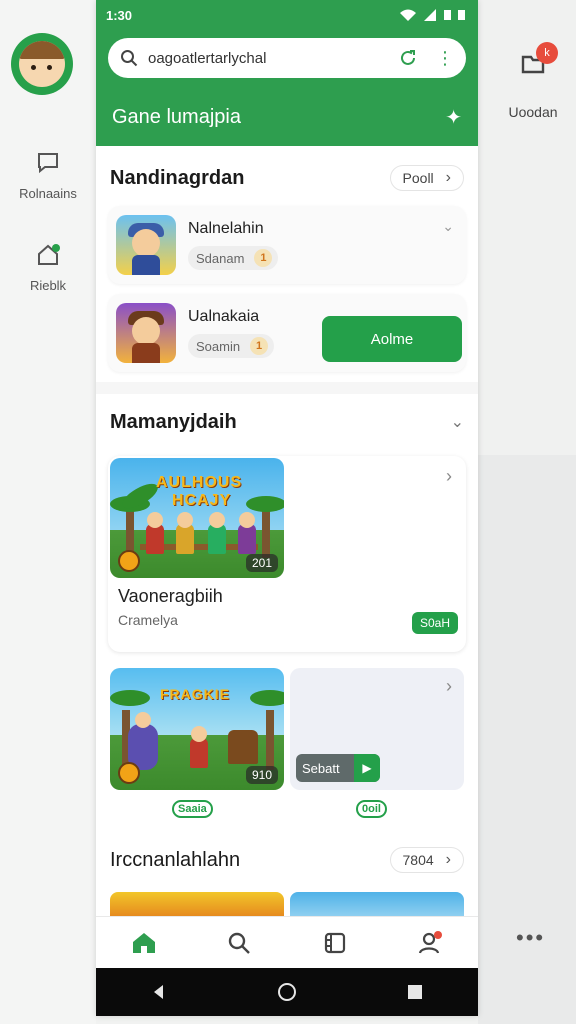 The image size is (576, 1024). I want to click on status-bar: 1:30, so click(287, 15).